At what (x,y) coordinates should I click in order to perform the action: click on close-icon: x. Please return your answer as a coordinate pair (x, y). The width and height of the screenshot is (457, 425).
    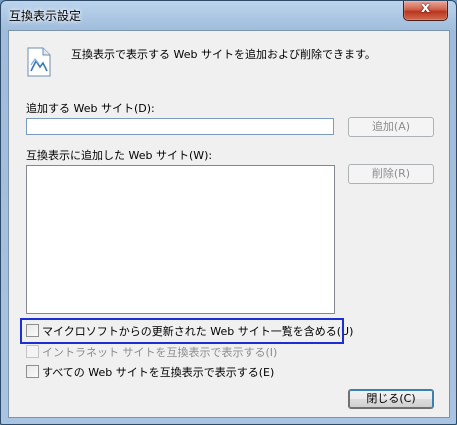
    Looking at the image, I should click on (425, 8).